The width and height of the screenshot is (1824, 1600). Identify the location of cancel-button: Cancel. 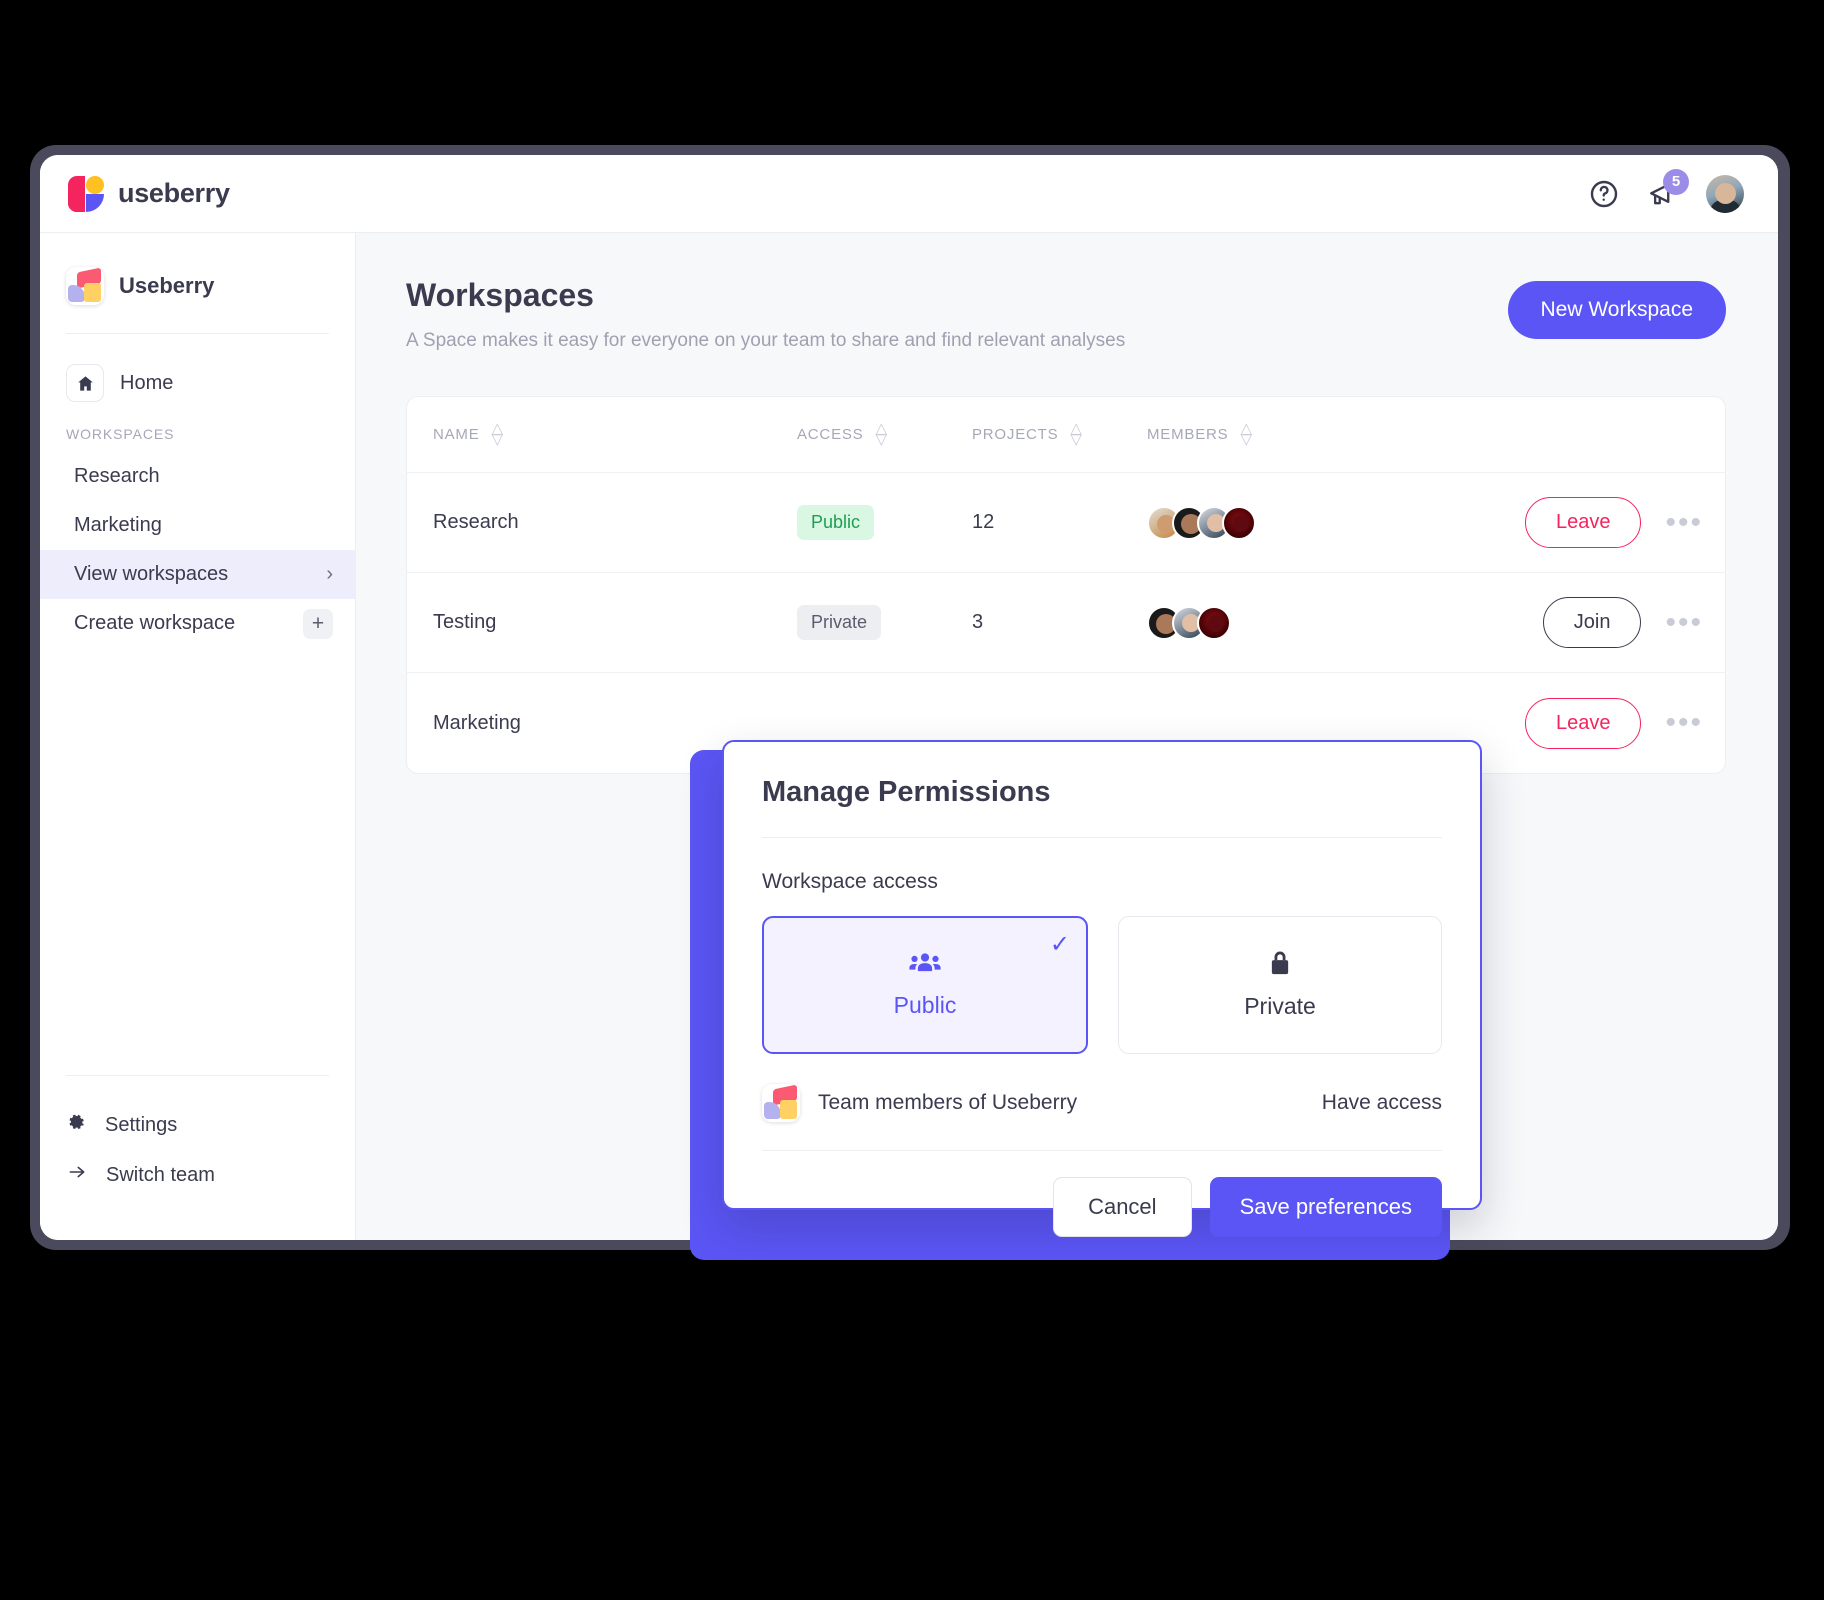
(1122, 1207).